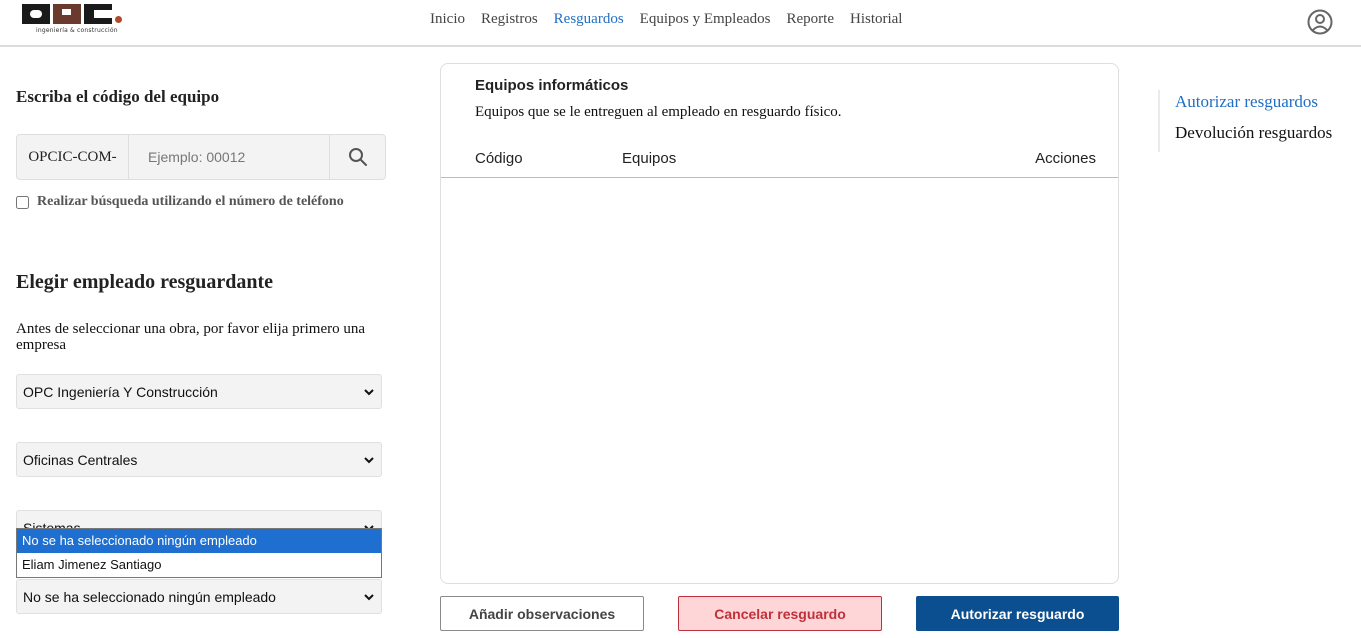  Describe the element at coordinates (589, 19) in the screenshot. I see `nav-resguardos: Resguardos` at that location.